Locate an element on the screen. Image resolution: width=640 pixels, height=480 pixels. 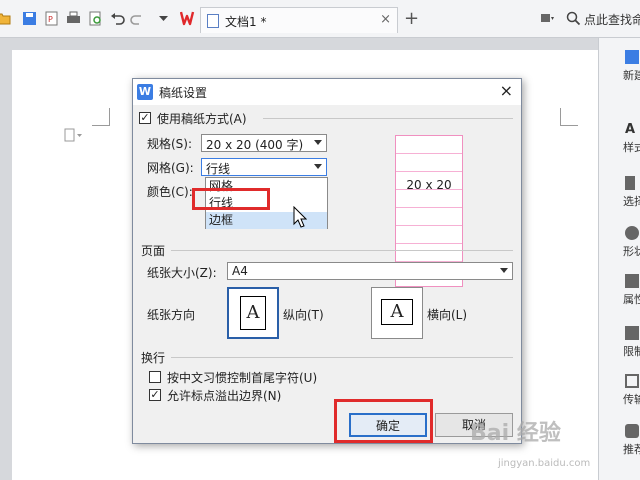
right-sidebar: 新建 A 样式 选择 形状 属性 限制 传输 推荐 is located at coordinates (619, 259).